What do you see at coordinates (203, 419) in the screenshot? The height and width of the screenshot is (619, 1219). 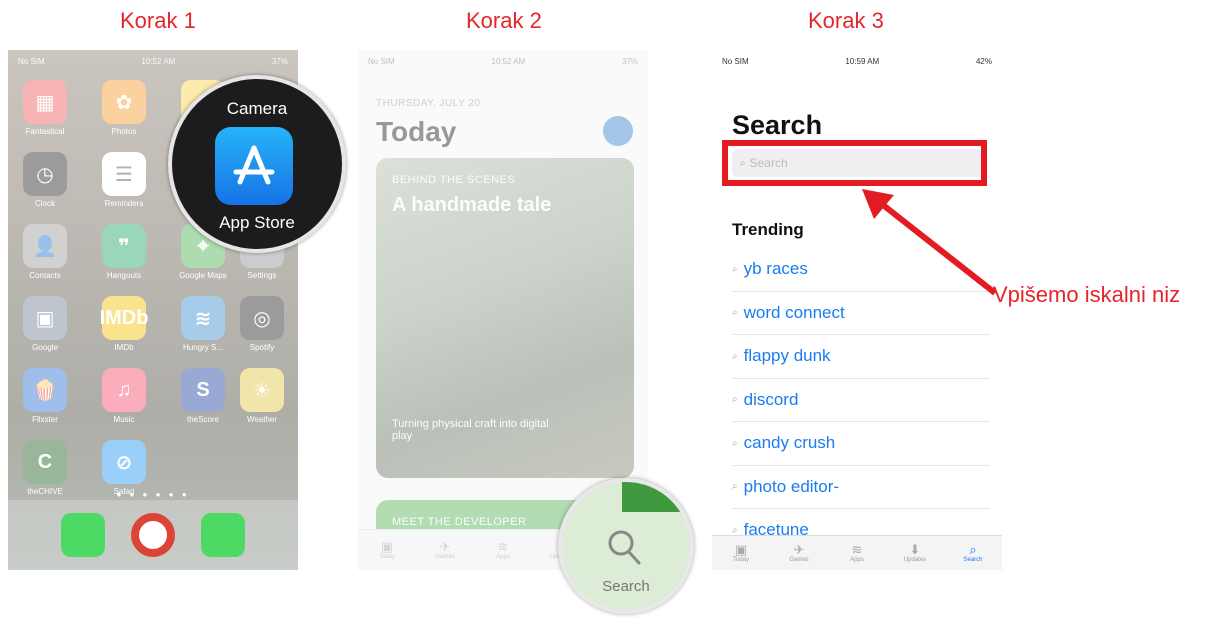 I see `app-label: theScore` at bounding box center [203, 419].